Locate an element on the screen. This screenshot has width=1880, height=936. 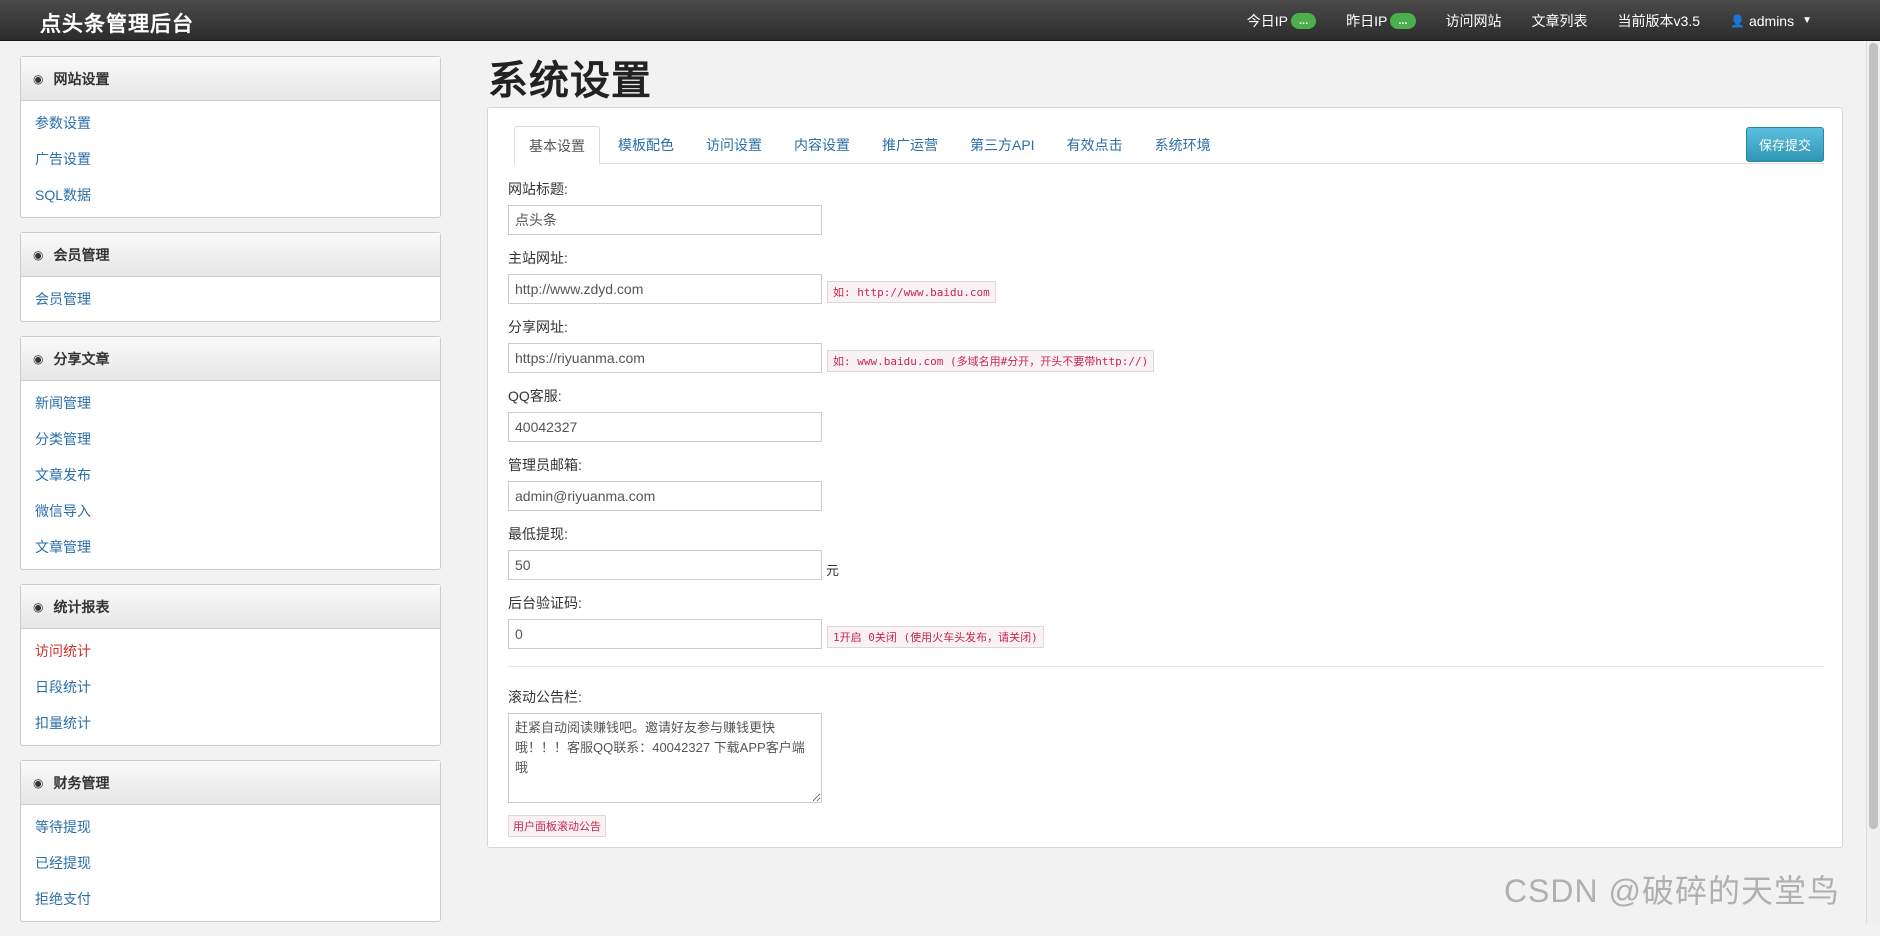
field-label: 主站网址: is located at coordinates (1166, 258).